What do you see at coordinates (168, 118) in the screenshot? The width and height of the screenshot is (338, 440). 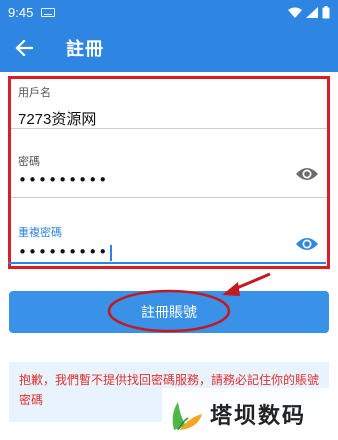 I see `username-input: 7273资源网` at bounding box center [168, 118].